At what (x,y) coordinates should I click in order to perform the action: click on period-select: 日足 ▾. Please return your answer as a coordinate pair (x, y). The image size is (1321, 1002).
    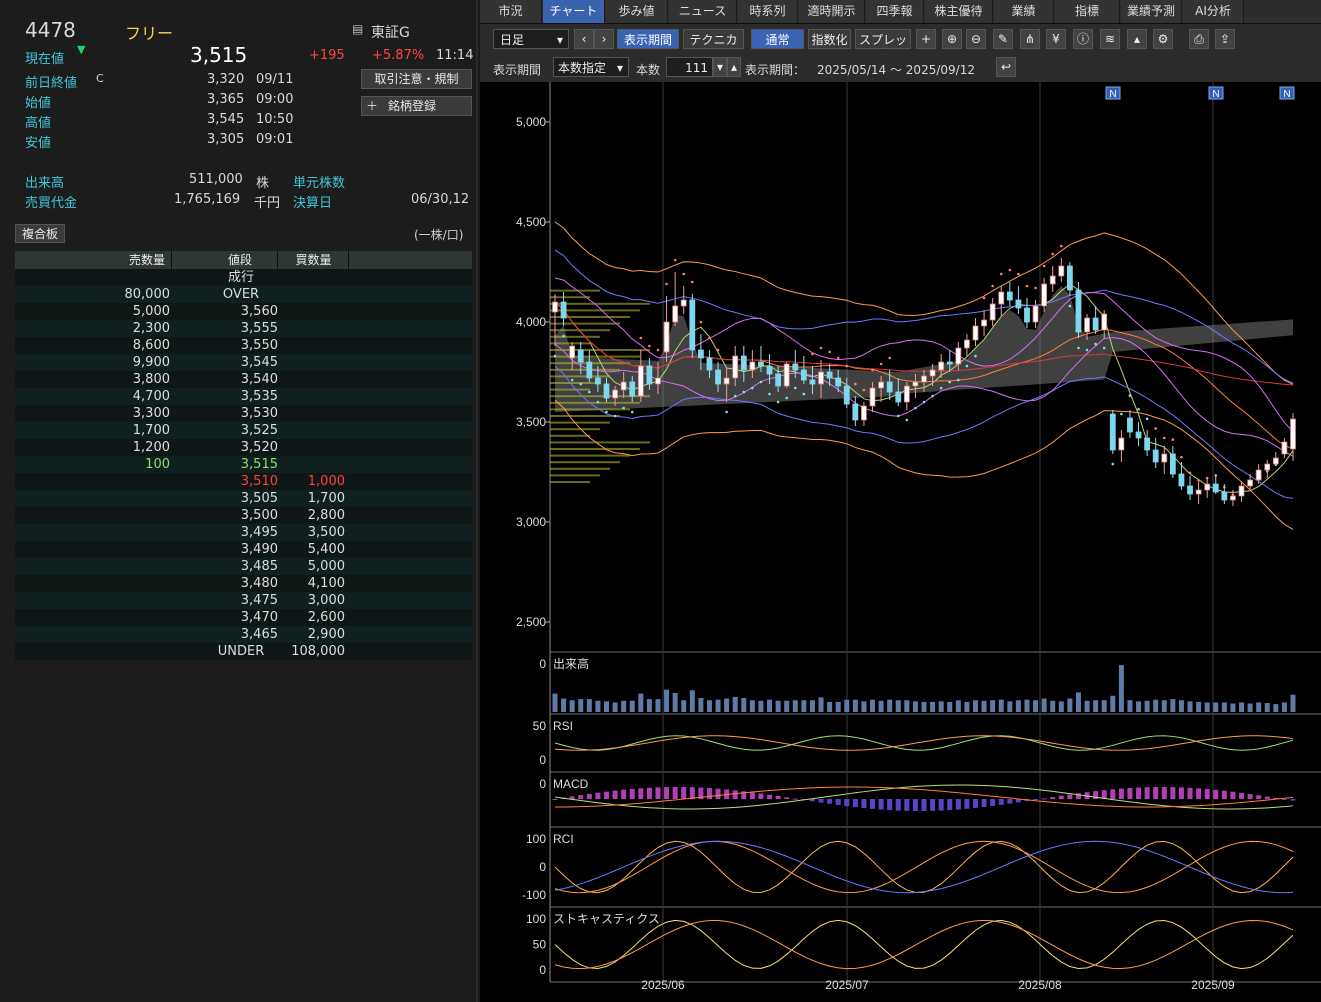
    Looking at the image, I should click on (531, 39).